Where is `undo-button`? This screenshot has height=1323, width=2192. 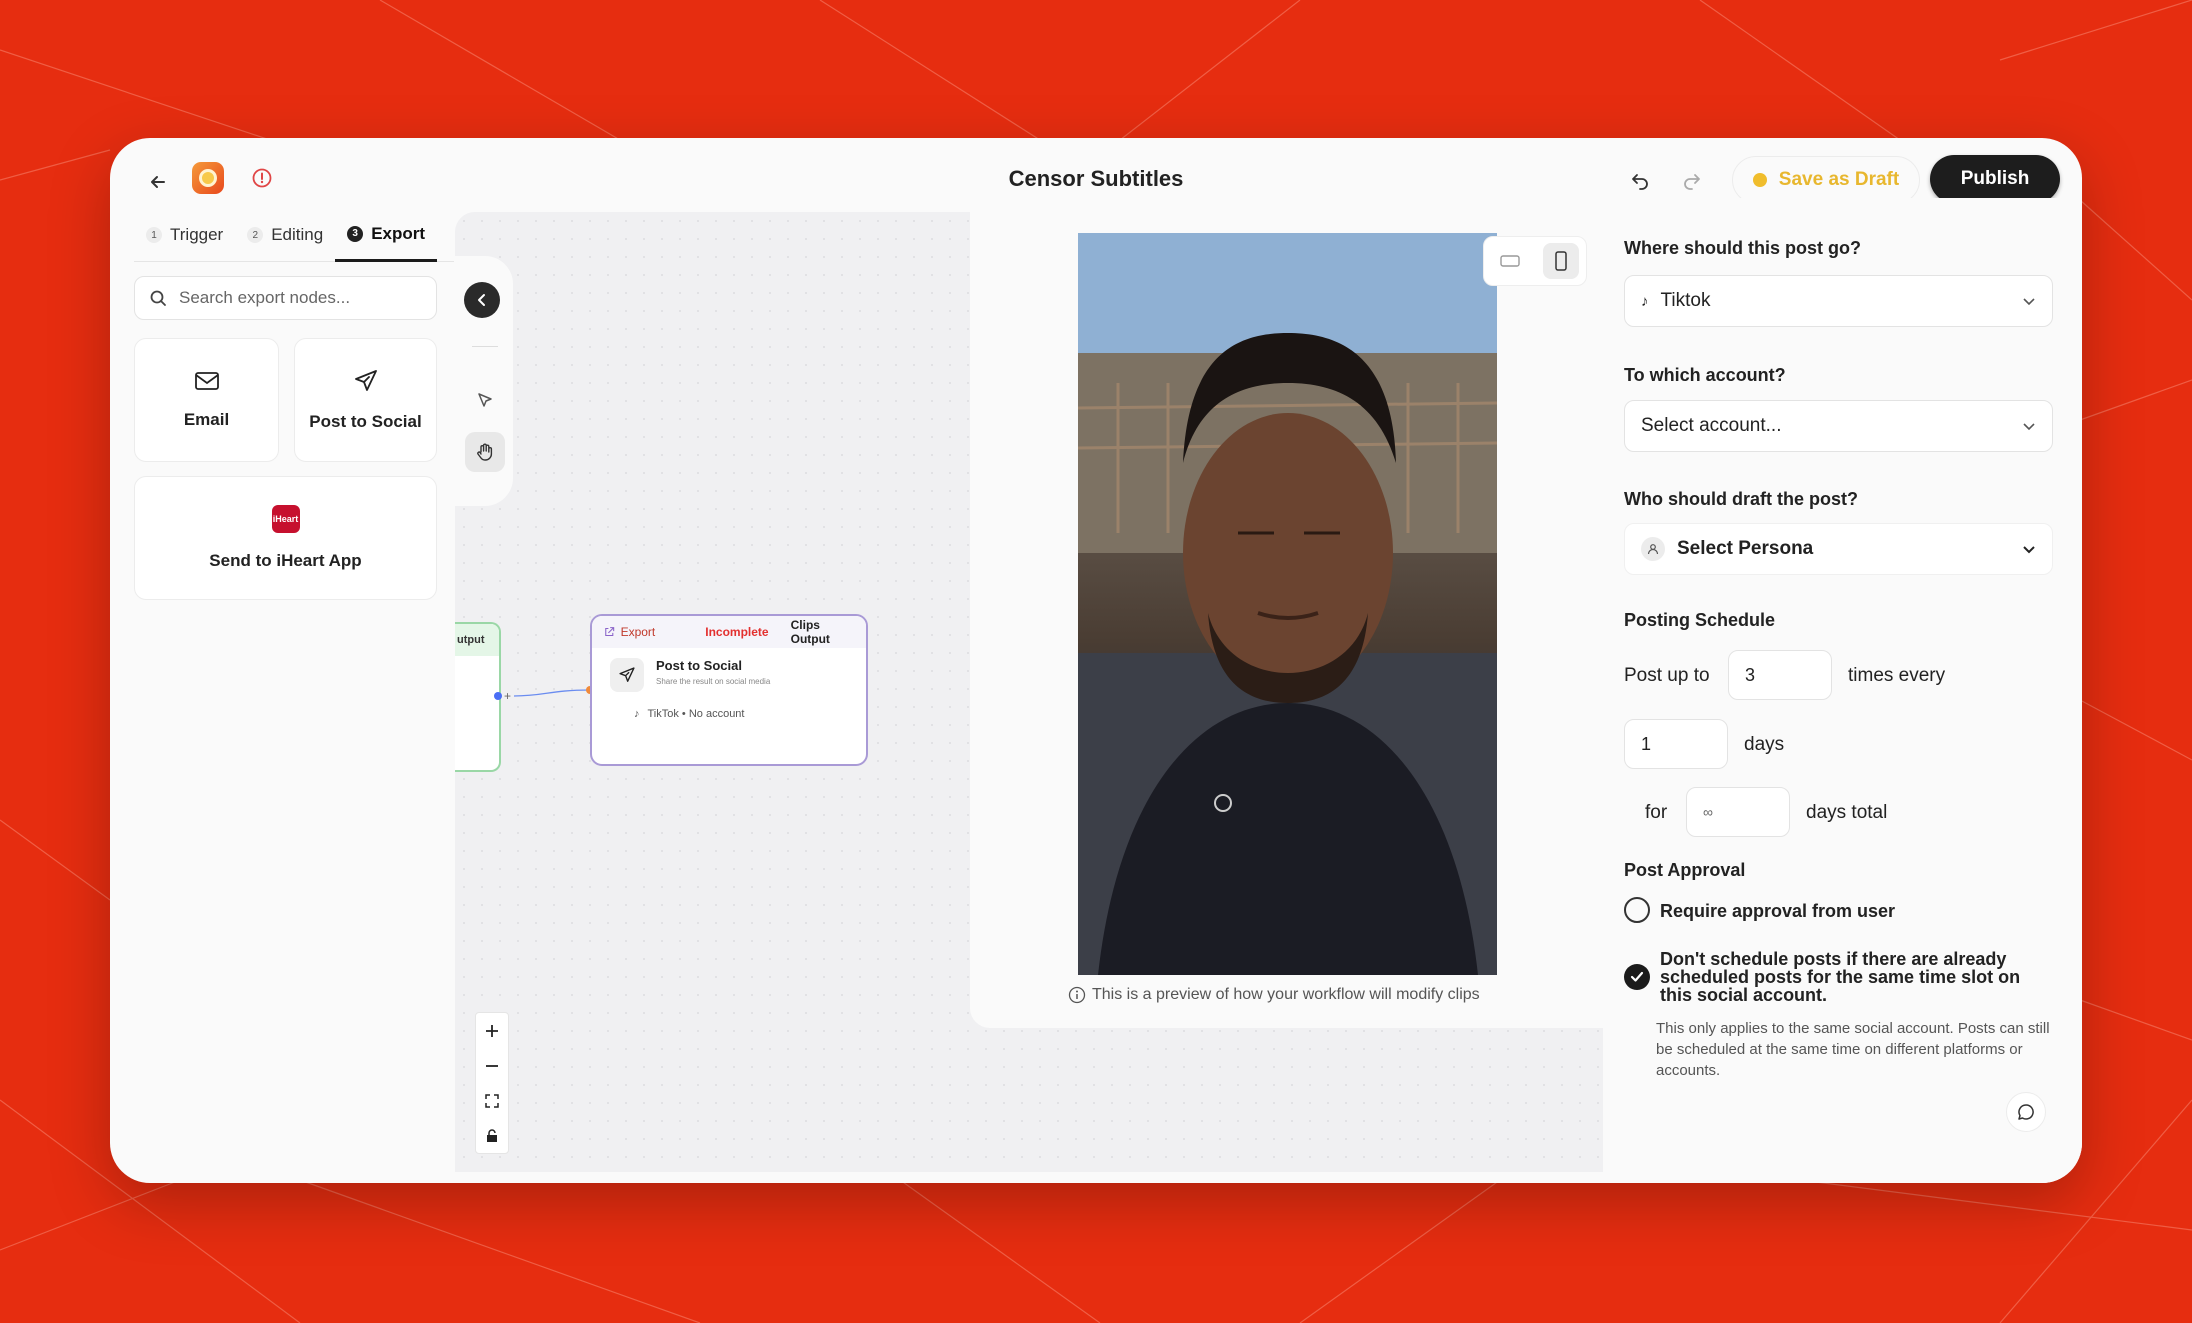 undo-button is located at coordinates (1640, 180).